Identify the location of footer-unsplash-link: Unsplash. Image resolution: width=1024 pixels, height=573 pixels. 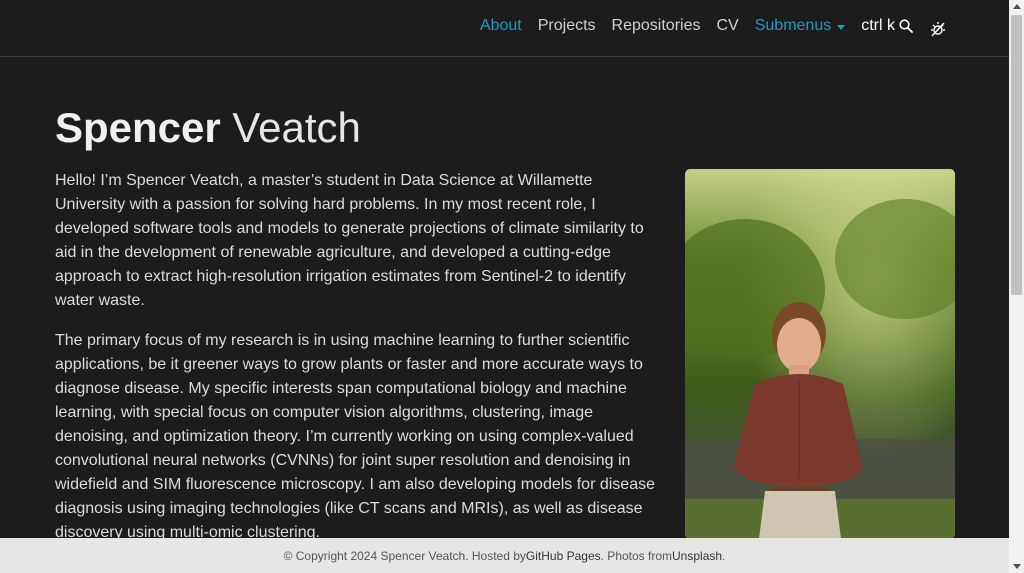
(697, 556).